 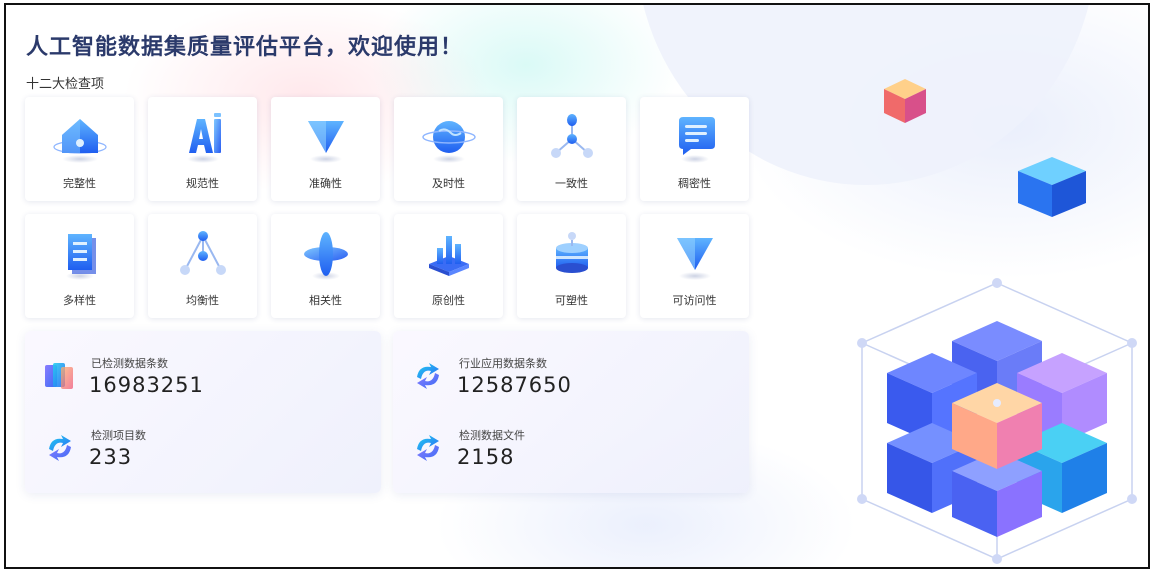 What do you see at coordinates (486, 457) in the screenshot?
I see `stat-value: 2158` at bounding box center [486, 457].